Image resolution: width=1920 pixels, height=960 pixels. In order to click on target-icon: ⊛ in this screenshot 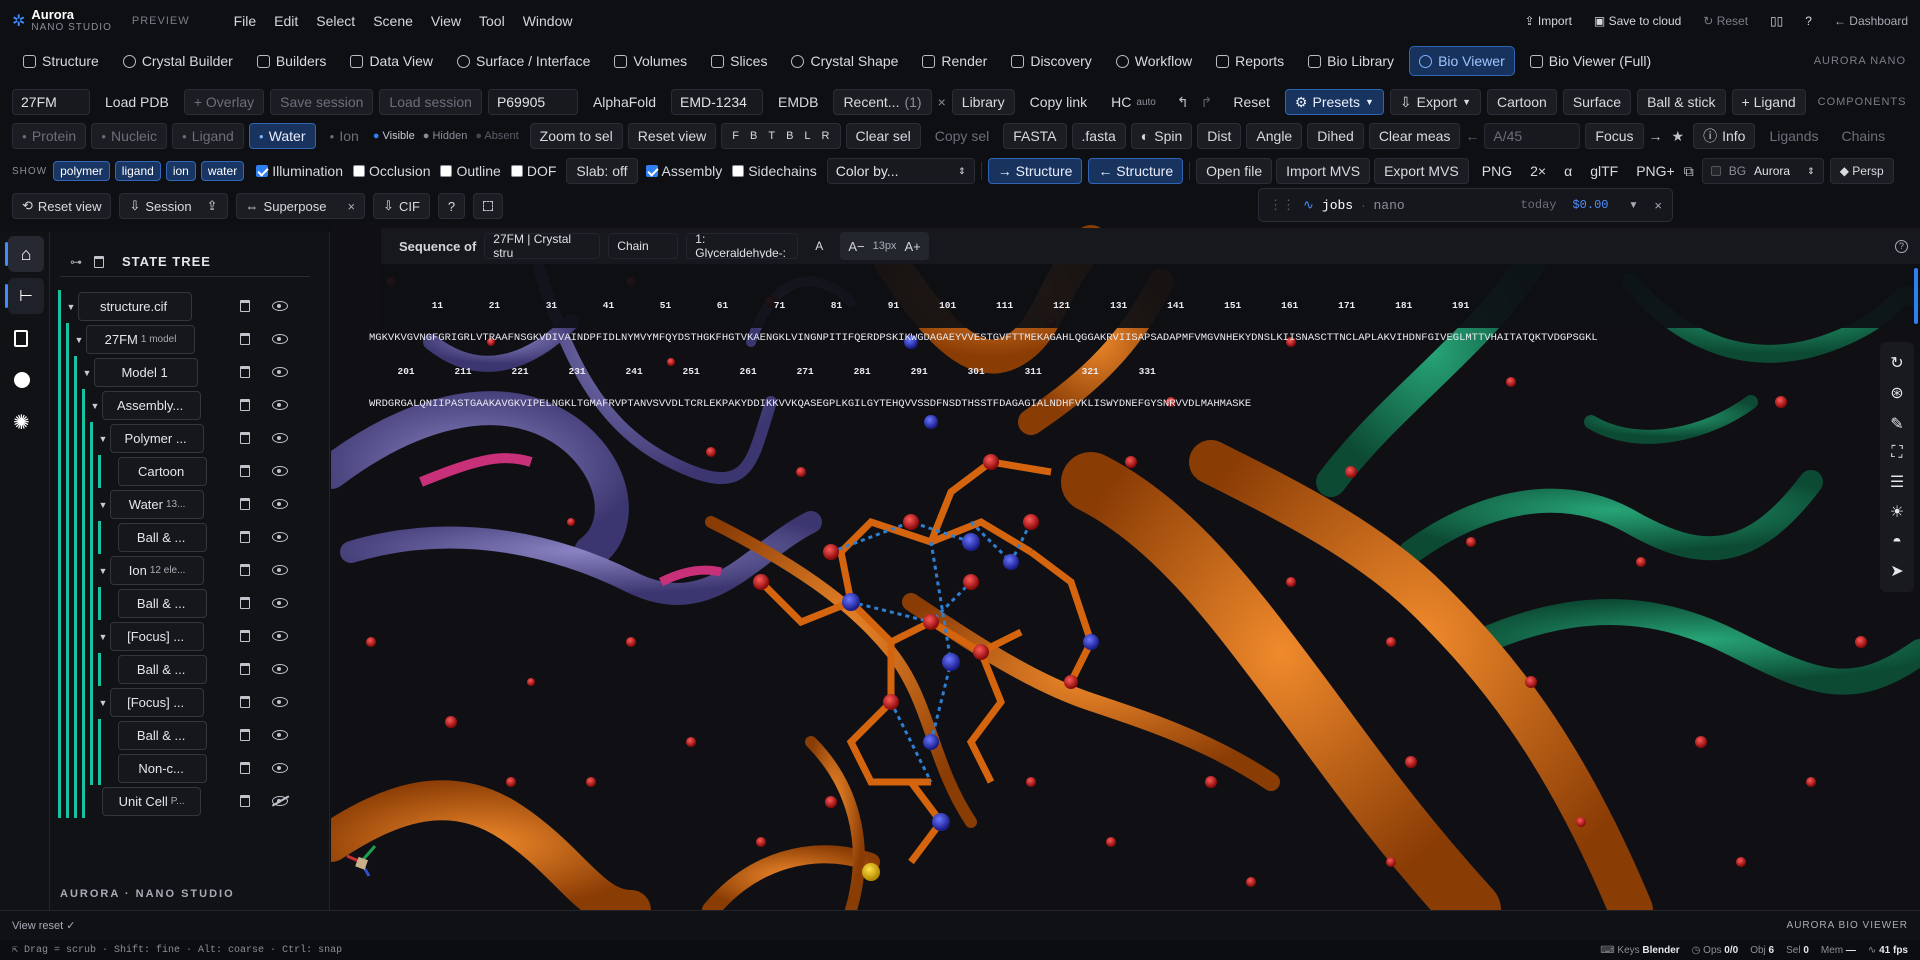, I will do `click(1896, 393)`.